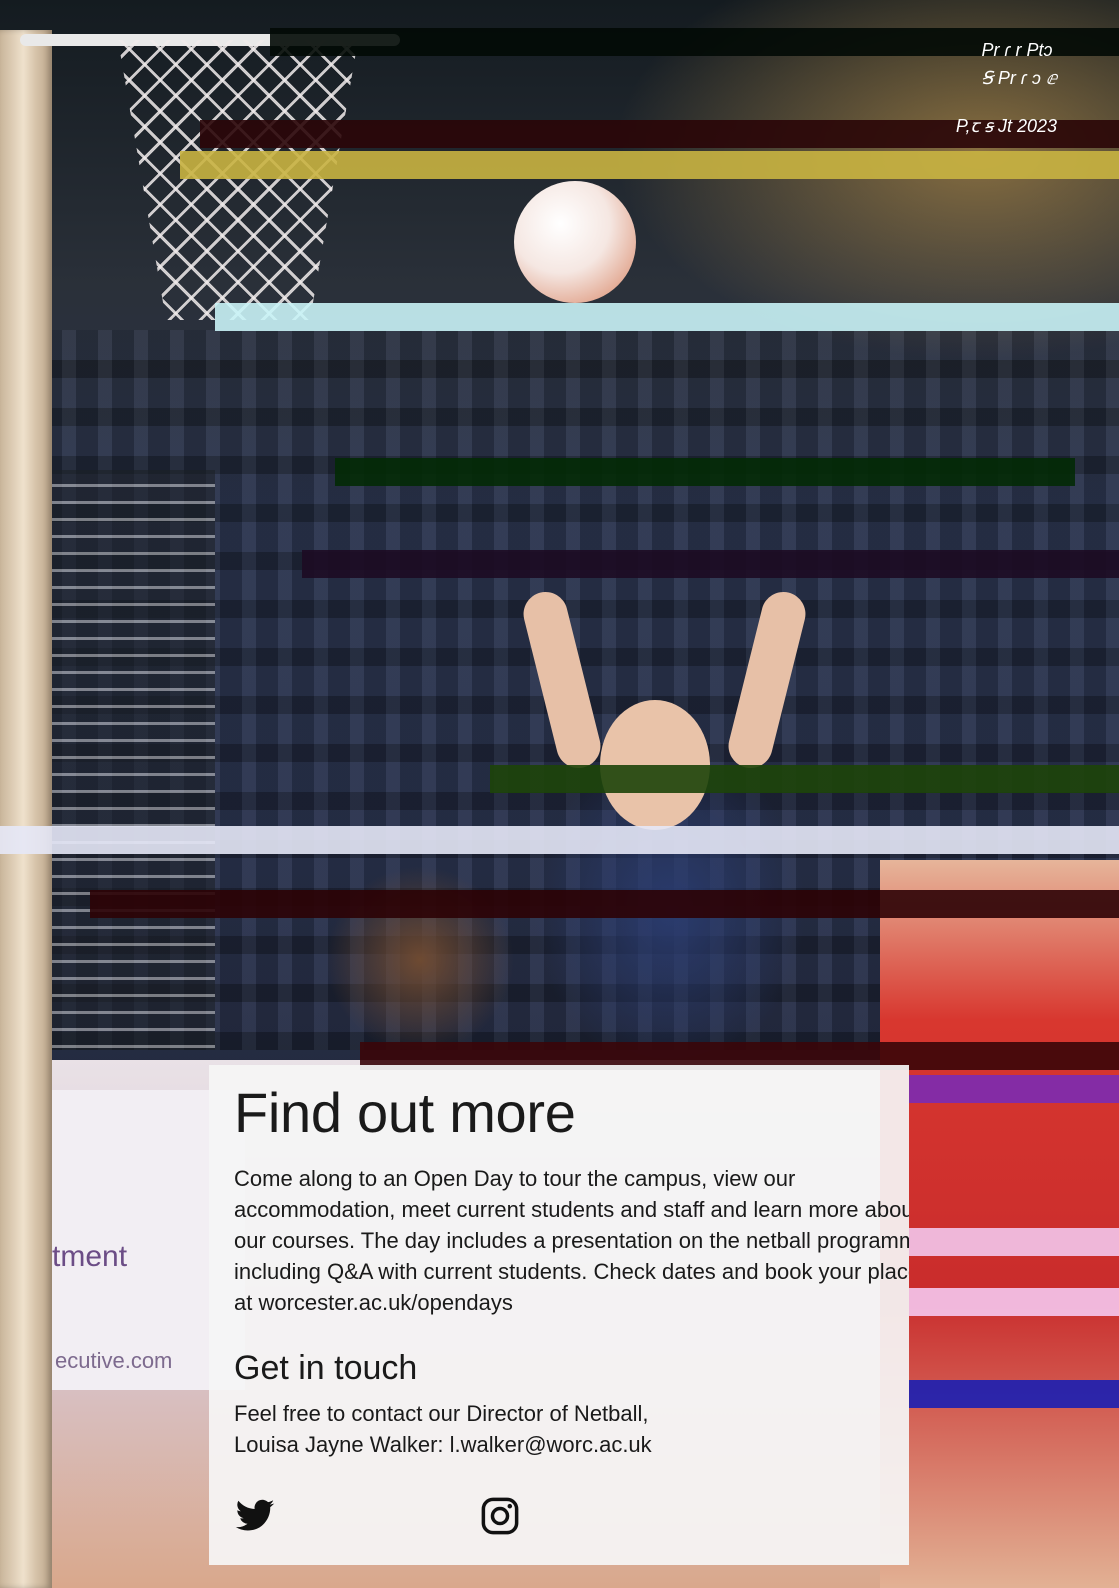  Describe the element at coordinates (130, 760) in the screenshot. I see `stand-stairs` at that location.